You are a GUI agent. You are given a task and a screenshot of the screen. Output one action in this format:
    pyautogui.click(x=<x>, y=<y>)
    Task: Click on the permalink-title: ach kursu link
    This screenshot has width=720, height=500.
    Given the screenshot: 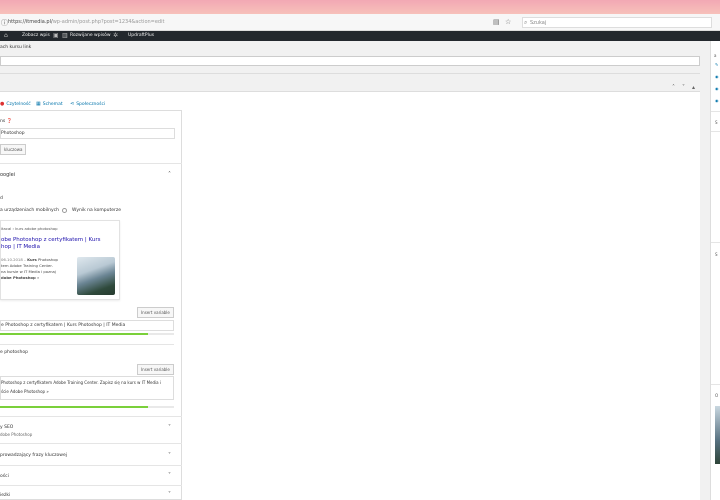 What is the action you would take?
    pyautogui.click(x=16, y=47)
    